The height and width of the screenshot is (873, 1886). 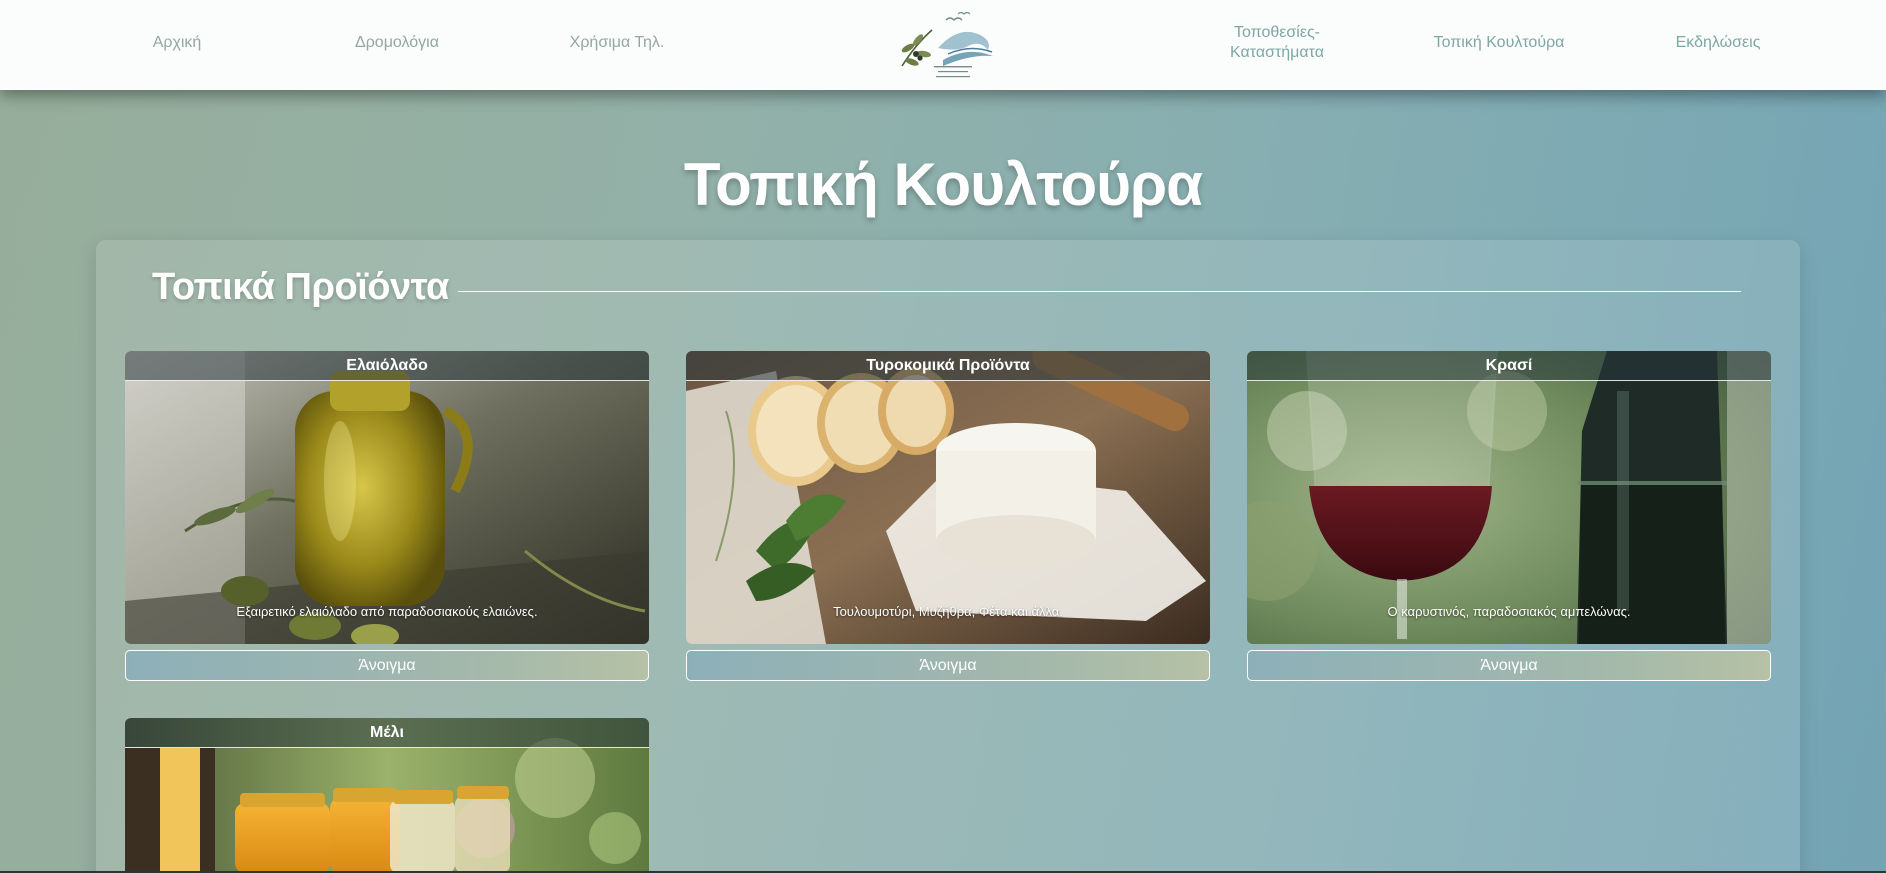 I want to click on olive-wave-logo-icon, so click(x=947, y=44).